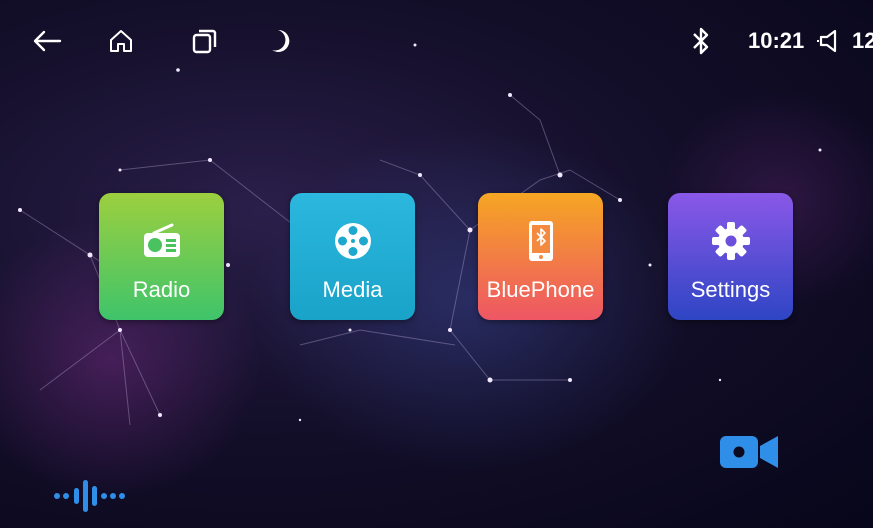 The height and width of the screenshot is (528, 873). I want to click on app-tile-bluephone: BluePhone, so click(540, 256).